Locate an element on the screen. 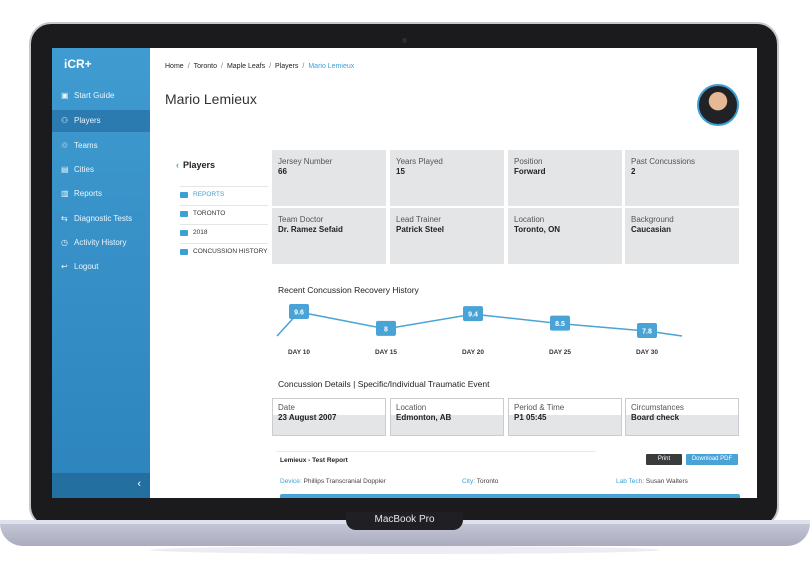 This screenshot has height=568, width=810. model-label: MacBook Pro is located at coordinates (404, 519).